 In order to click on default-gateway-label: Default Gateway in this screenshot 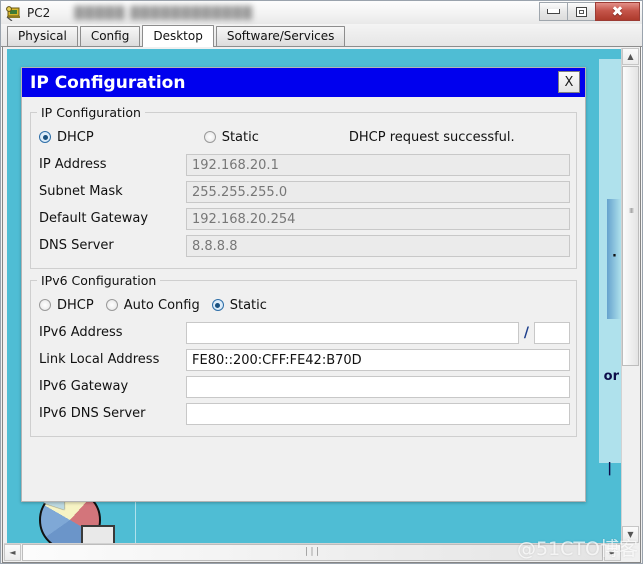, I will do `click(94, 218)`.